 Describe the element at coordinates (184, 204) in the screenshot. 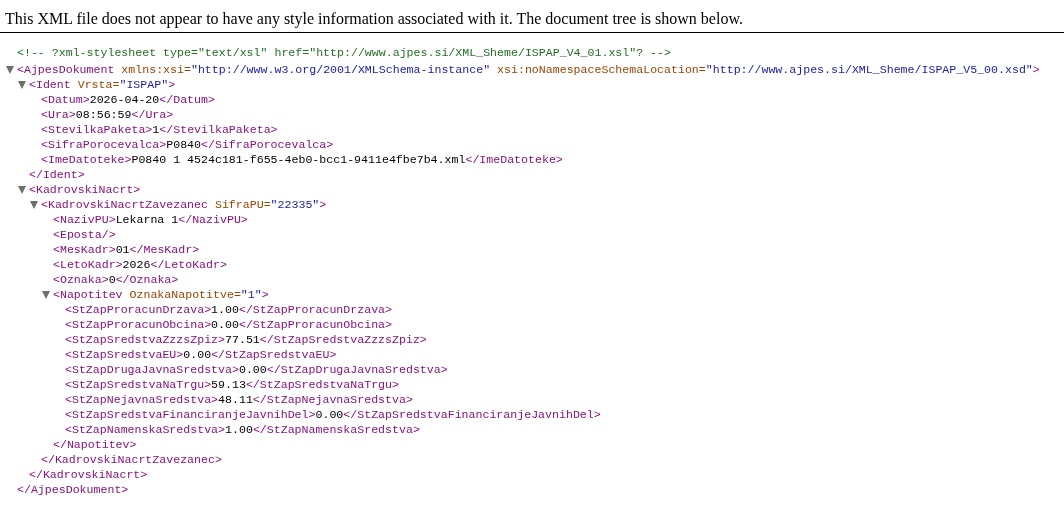

I see `xml-line: <KadrovskiNacrtZavezanec SifraPU="22335">` at that location.